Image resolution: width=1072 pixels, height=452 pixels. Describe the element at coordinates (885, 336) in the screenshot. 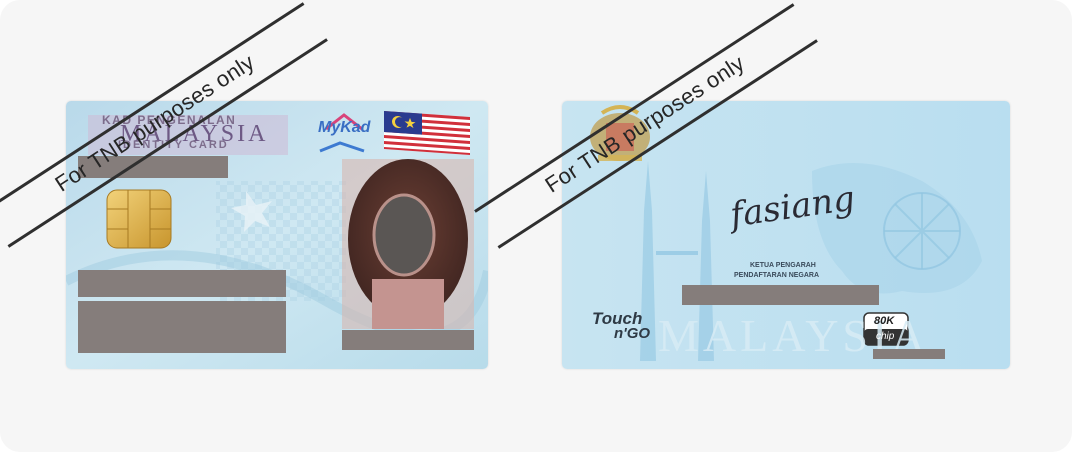

I see `chip-label: chip` at that location.